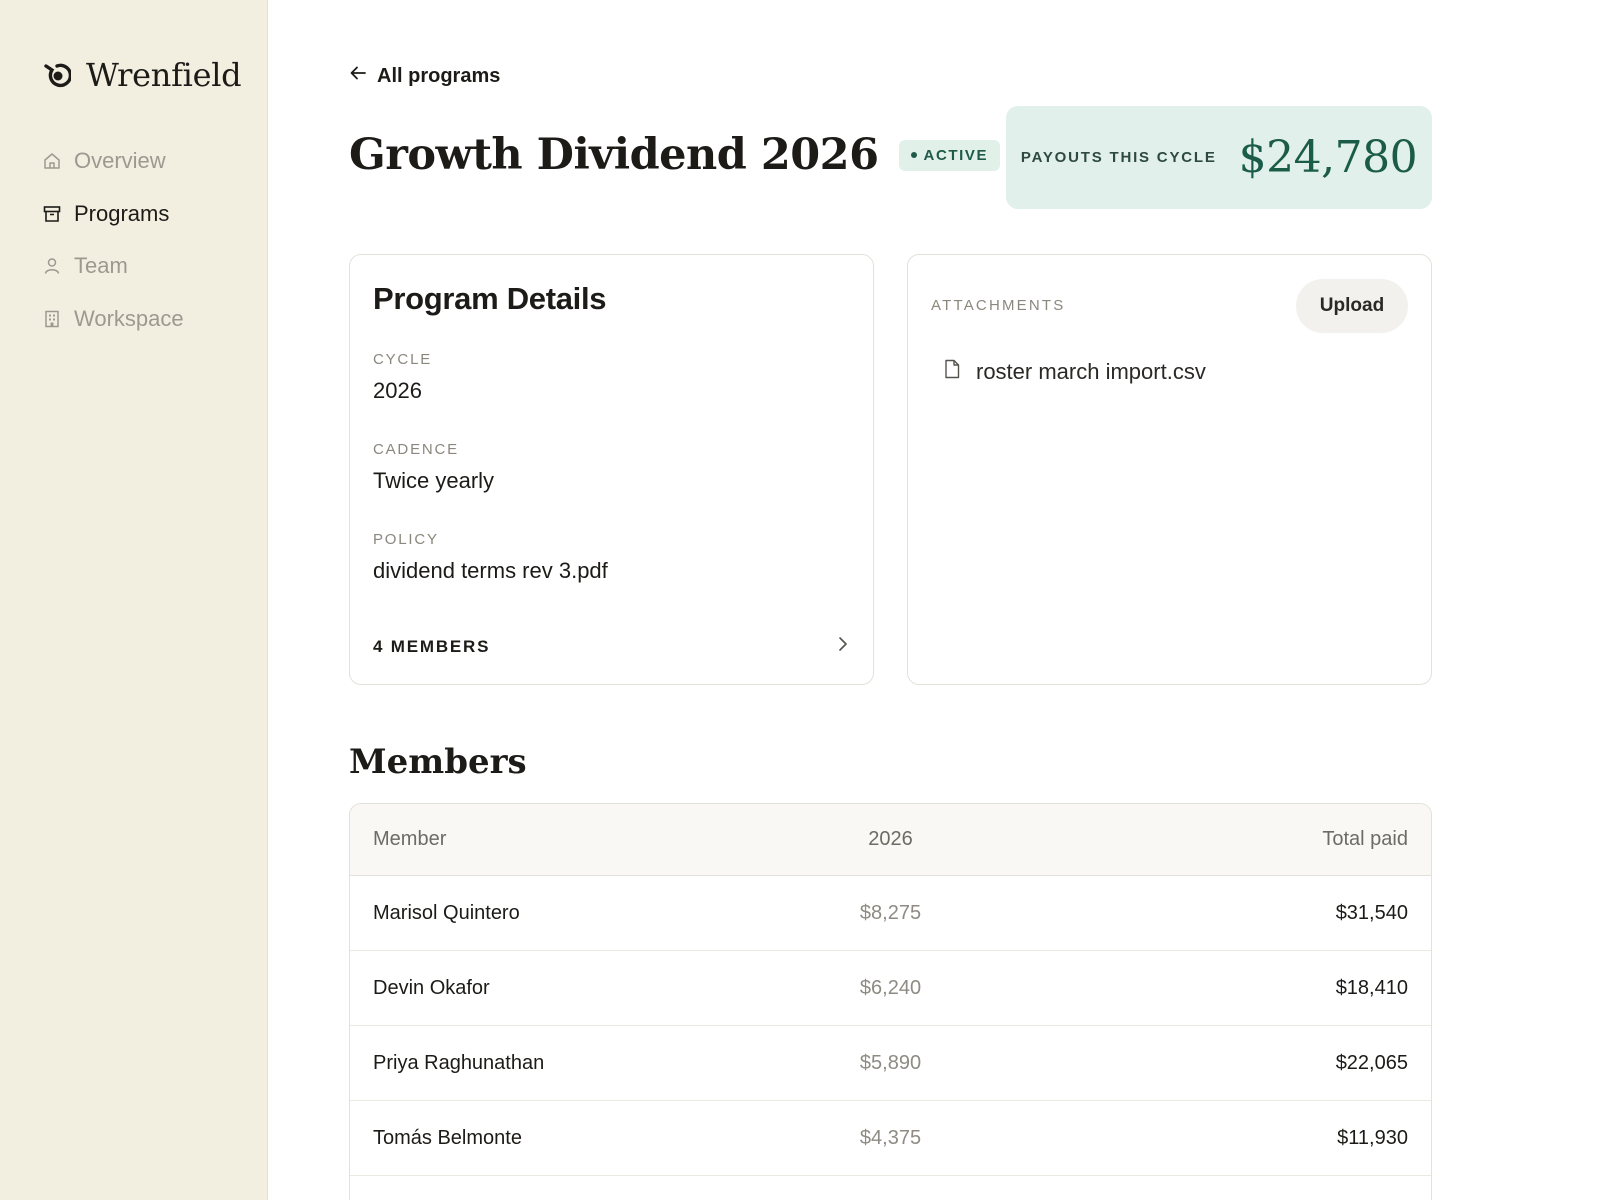 The width and height of the screenshot is (1600, 1200). I want to click on status-badge-label: ACTIVE, so click(956, 155).